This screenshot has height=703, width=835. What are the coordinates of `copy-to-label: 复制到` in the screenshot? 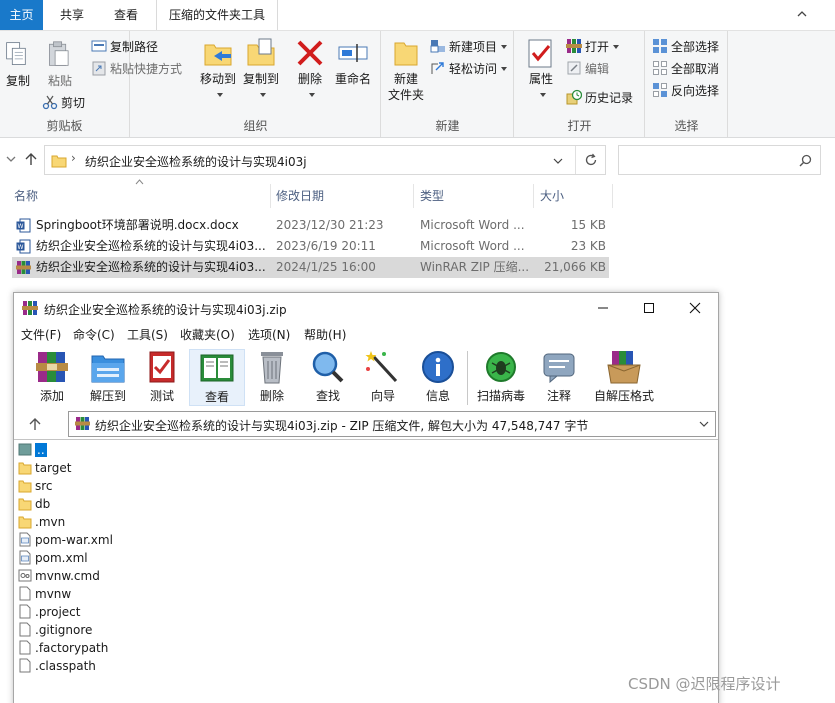 It's located at (260, 79).